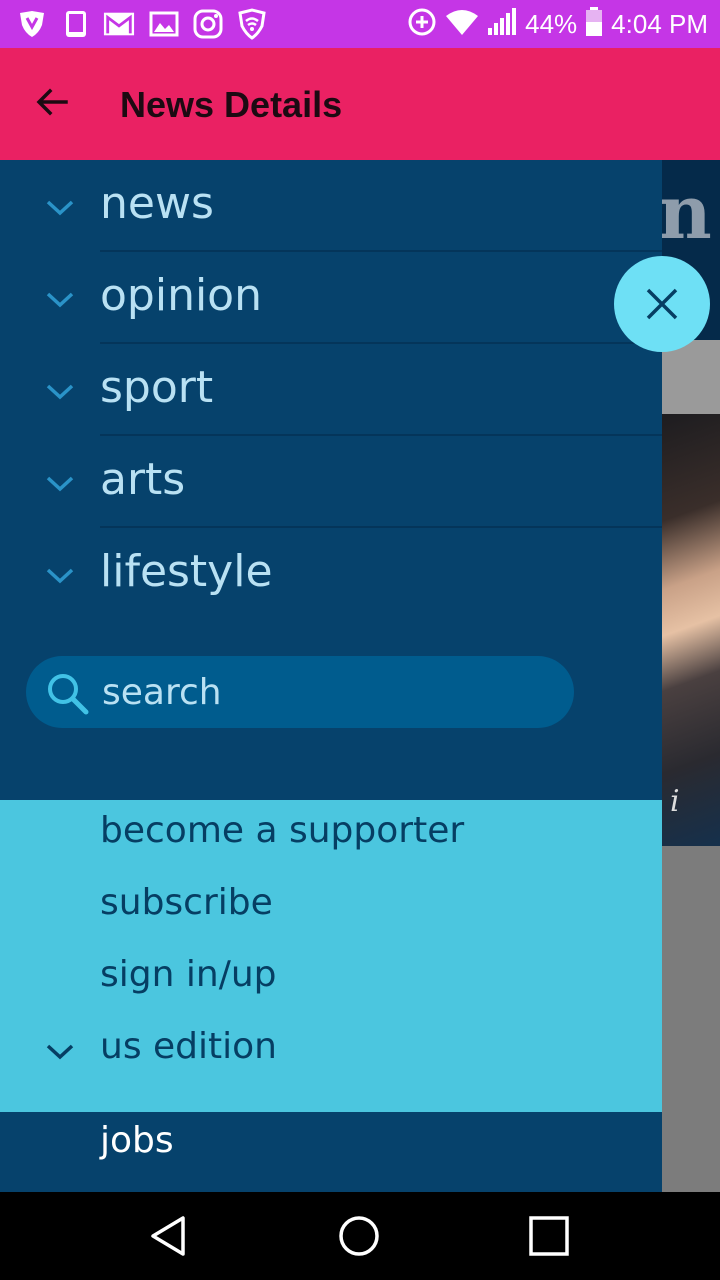 The height and width of the screenshot is (1280, 720). What do you see at coordinates (137, 1140) in the screenshot?
I see `jobs-link: jobs` at bounding box center [137, 1140].